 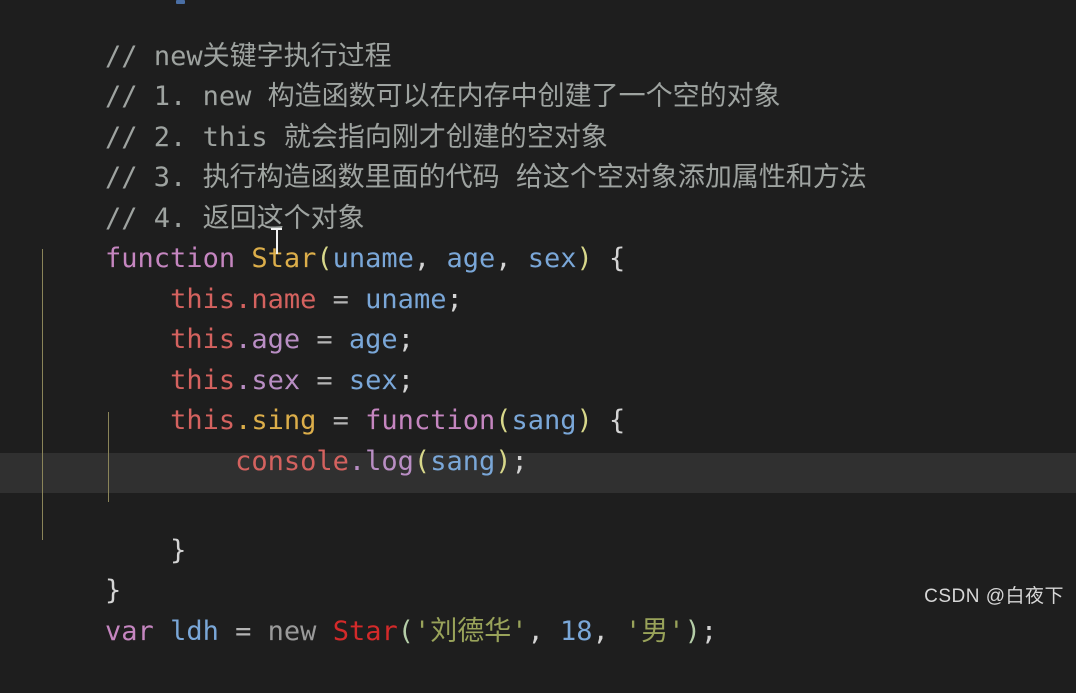 What do you see at coordinates (243, 631) in the screenshot?
I see `assign-operator: =` at bounding box center [243, 631].